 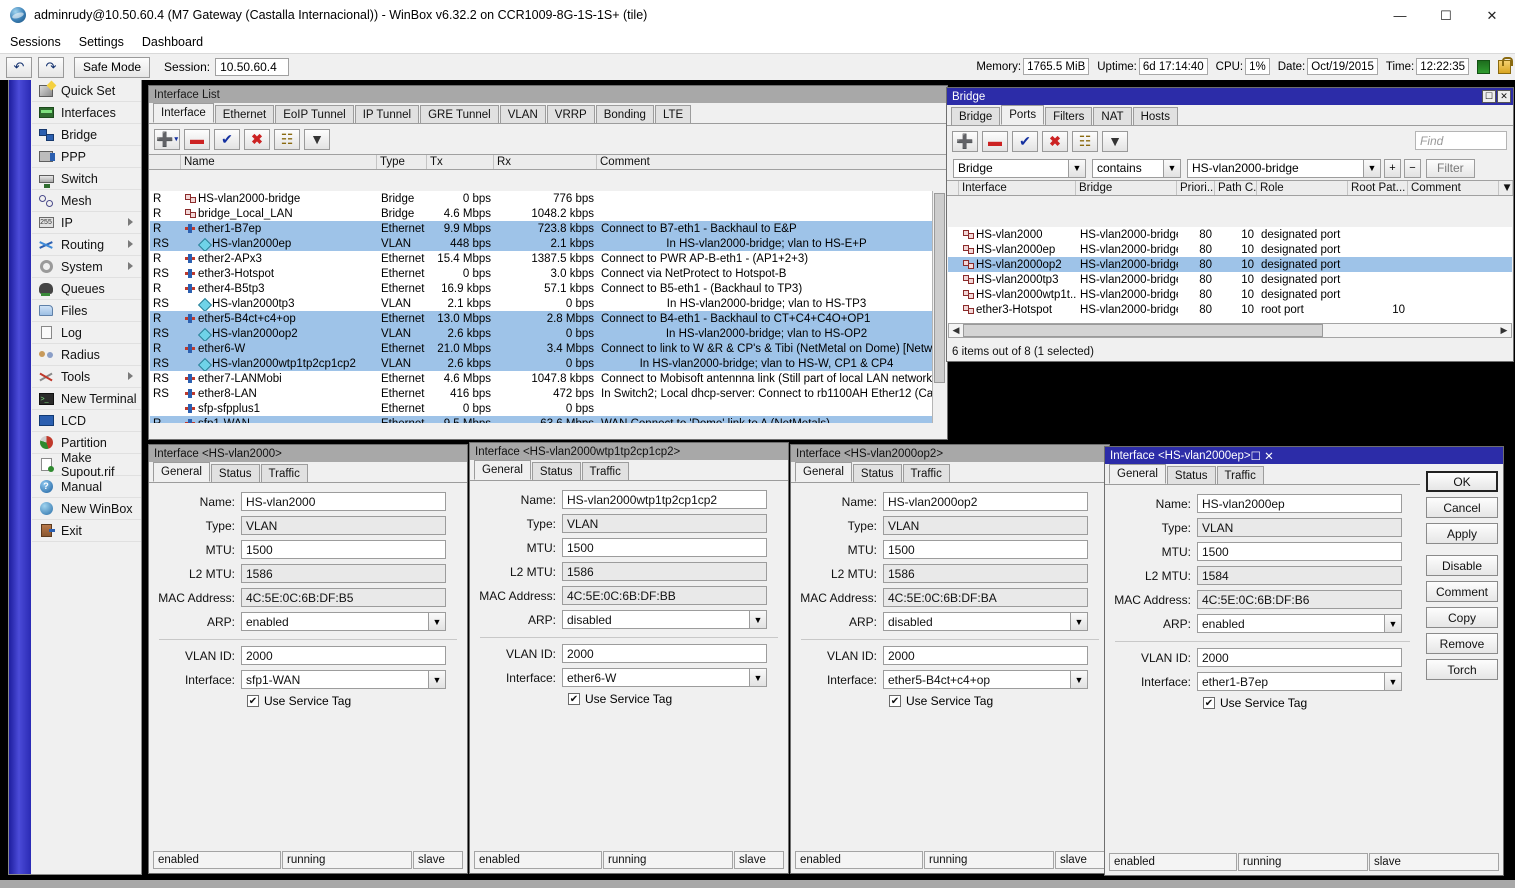 I want to click on interface-select: ether5-B4ct+c4+op, so click(x=977, y=679).